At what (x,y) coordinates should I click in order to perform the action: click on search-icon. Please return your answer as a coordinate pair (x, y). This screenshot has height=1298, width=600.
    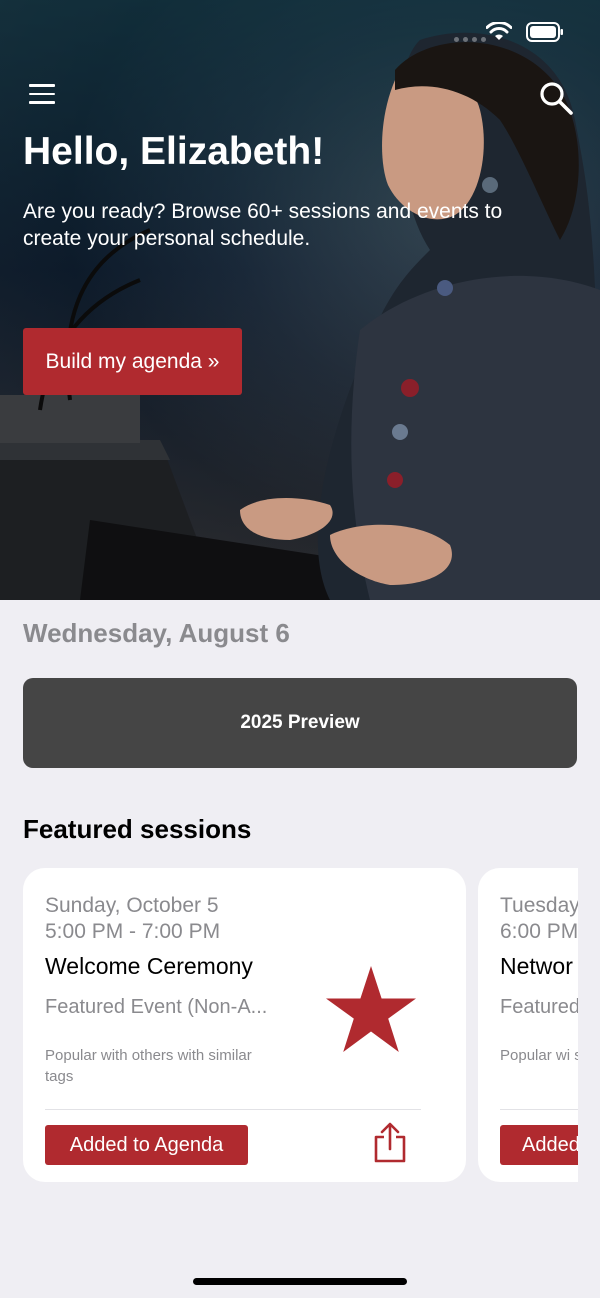
    Looking at the image, I should click on (556, 98).